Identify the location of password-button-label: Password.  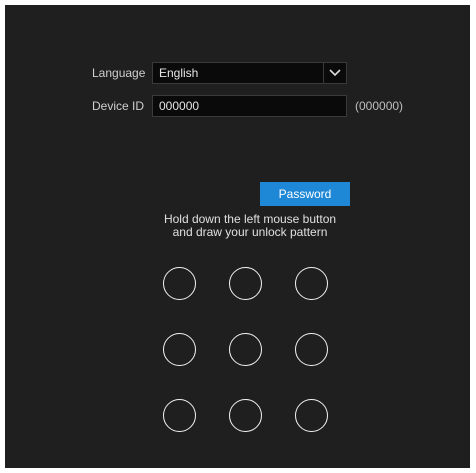
(305, 194).